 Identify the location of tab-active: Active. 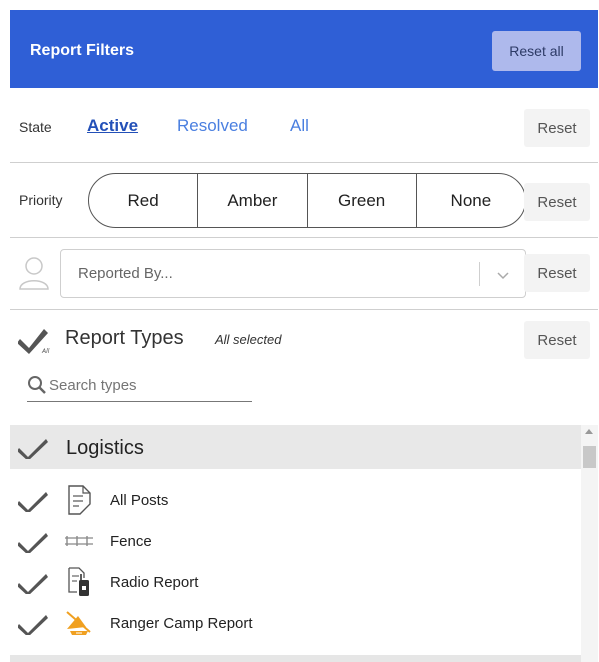
(112, 126).